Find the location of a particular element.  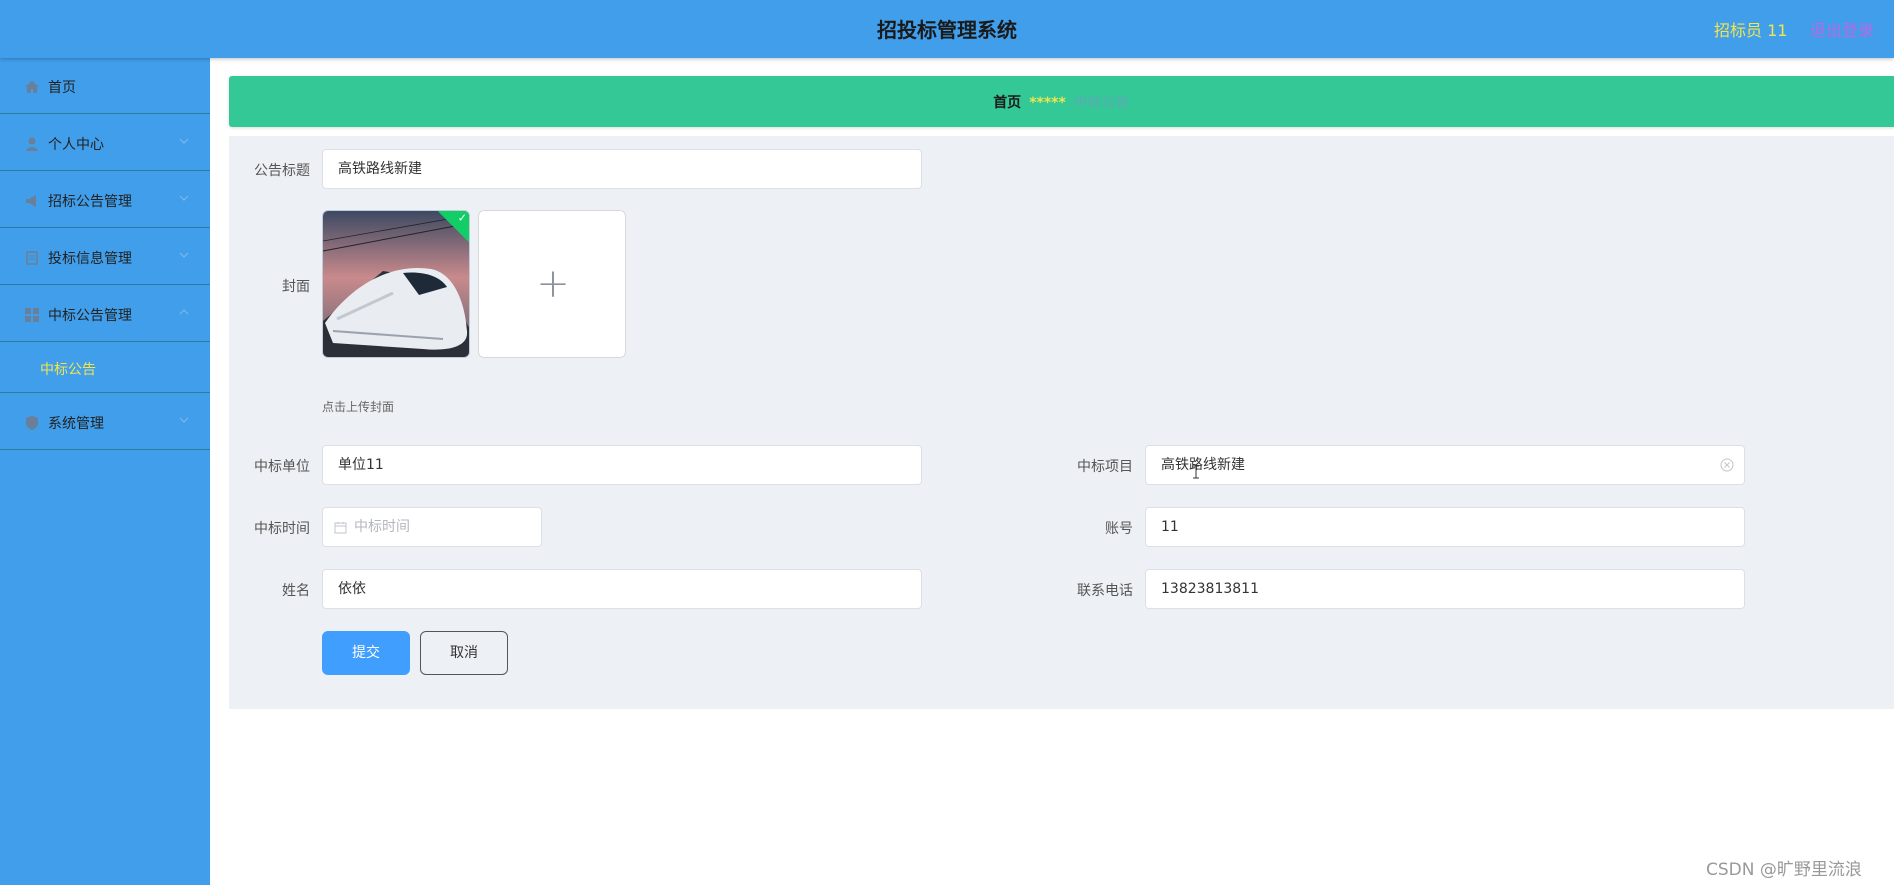

title-label: 公告标题 is located at coordinates (282, 171).